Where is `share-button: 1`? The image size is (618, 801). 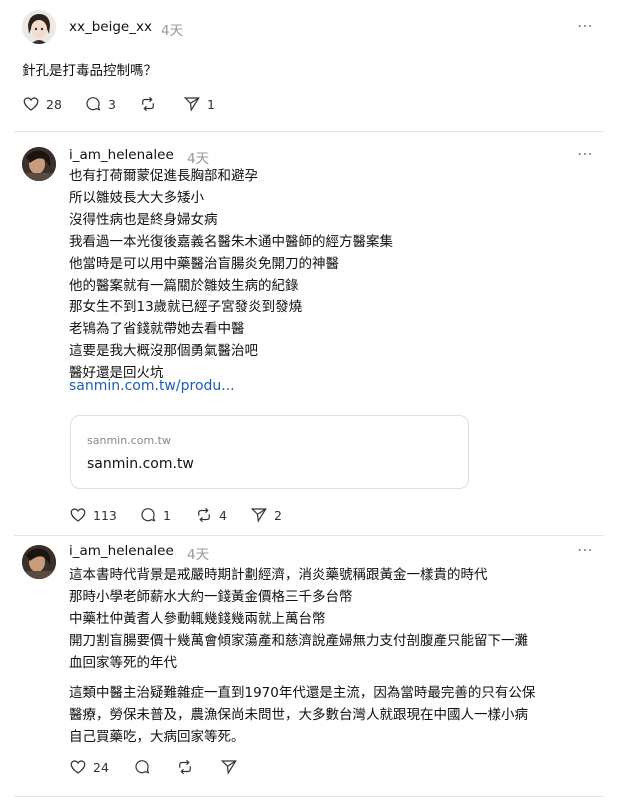
share-button: 1 is located at coordinates (199, 104).